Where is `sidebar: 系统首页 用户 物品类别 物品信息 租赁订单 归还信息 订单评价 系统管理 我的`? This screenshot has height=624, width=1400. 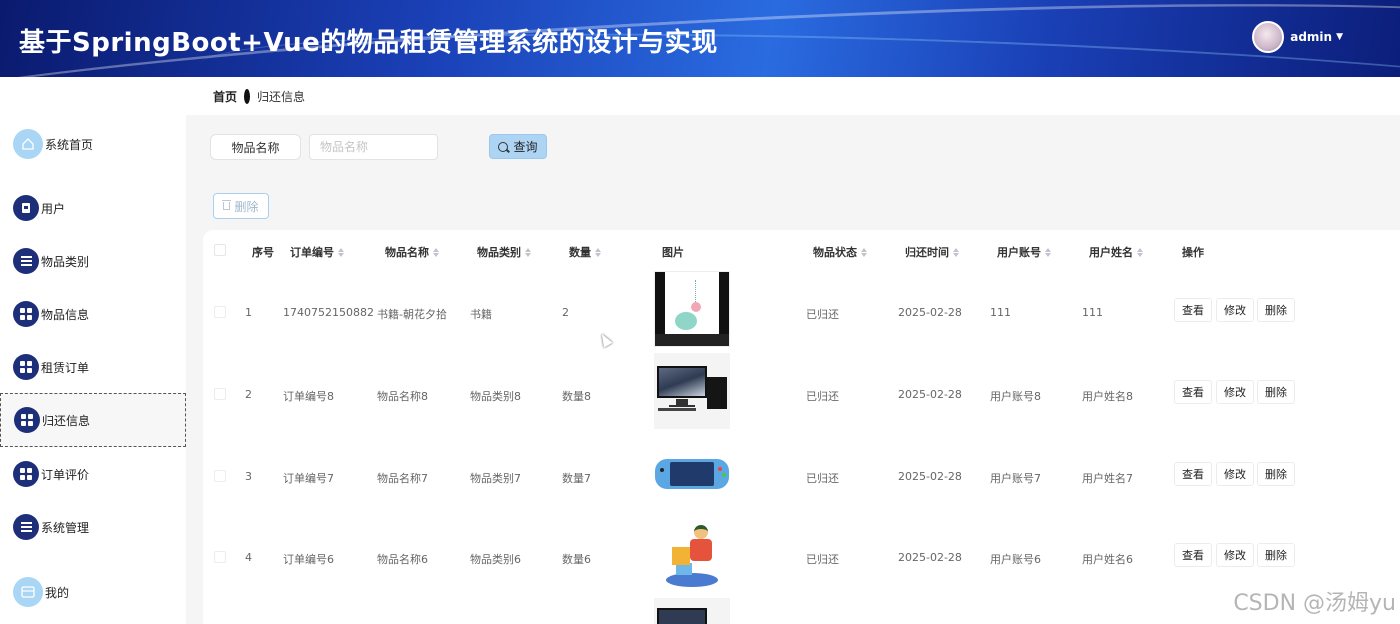 sidebar: 系统首页 用户 物品类别 物品信息 租赁订单 归还信息 订单评价 系统管理 我的 is located at coordinates (93, 350).